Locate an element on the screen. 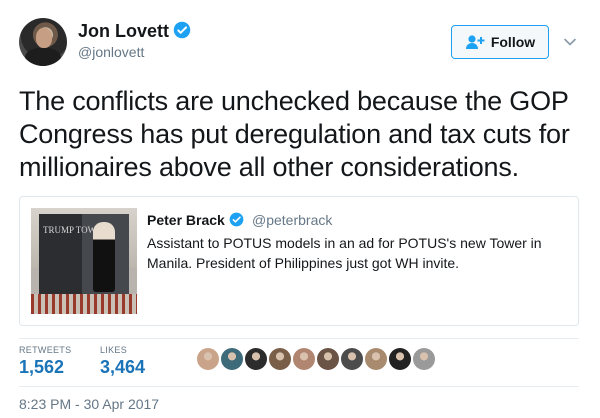  author-name-row: Jon Lovett is located at coordinates (134, 31).